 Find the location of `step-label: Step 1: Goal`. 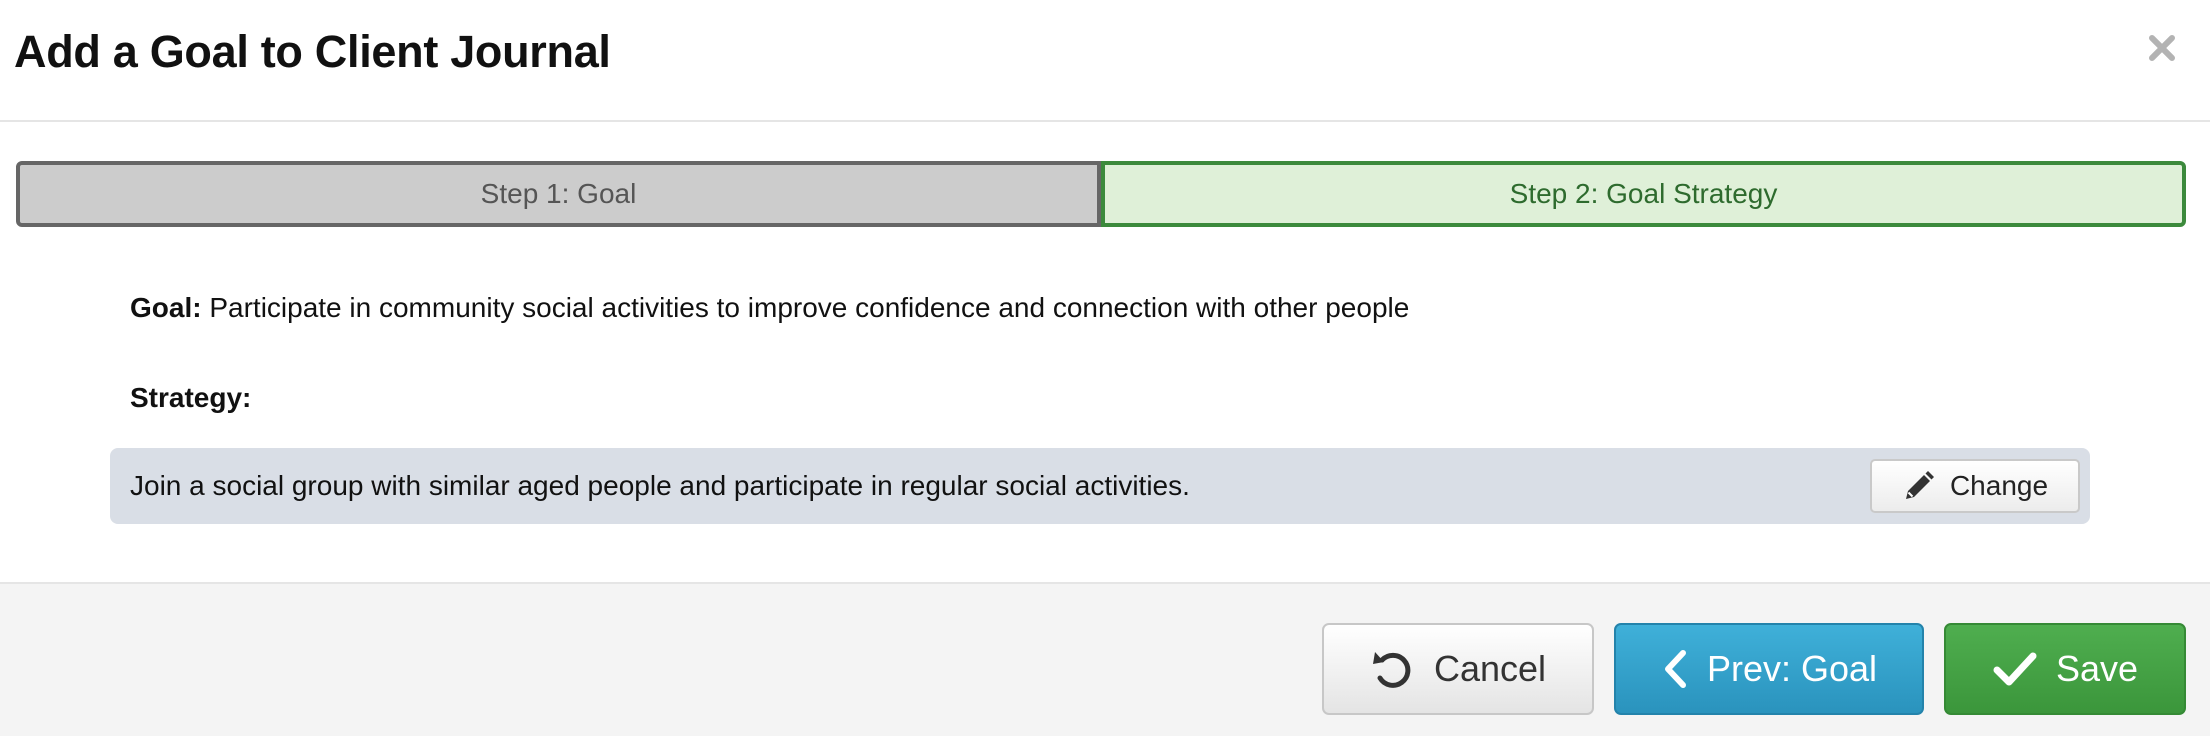

step-label: Step 1: Goal is located at coordinates (558, 193).